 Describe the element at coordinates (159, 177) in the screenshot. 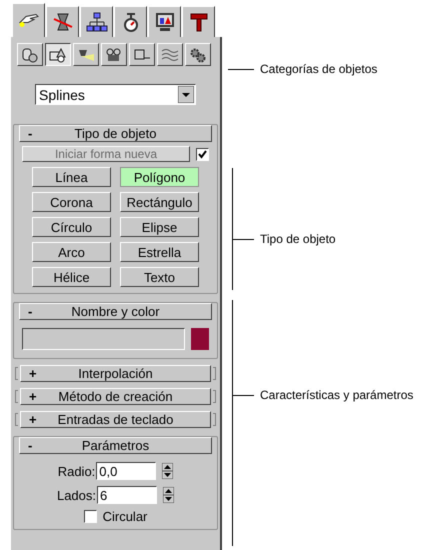

I see `shape-button: Polígono` at that location.